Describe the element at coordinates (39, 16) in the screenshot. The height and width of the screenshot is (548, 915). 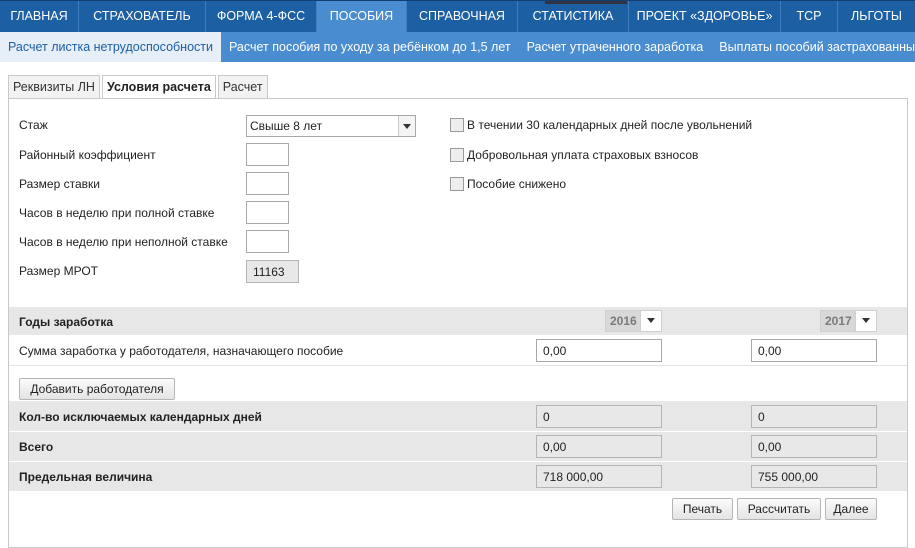
I see `nav-home: ГЛАВНАЯ` at that location.